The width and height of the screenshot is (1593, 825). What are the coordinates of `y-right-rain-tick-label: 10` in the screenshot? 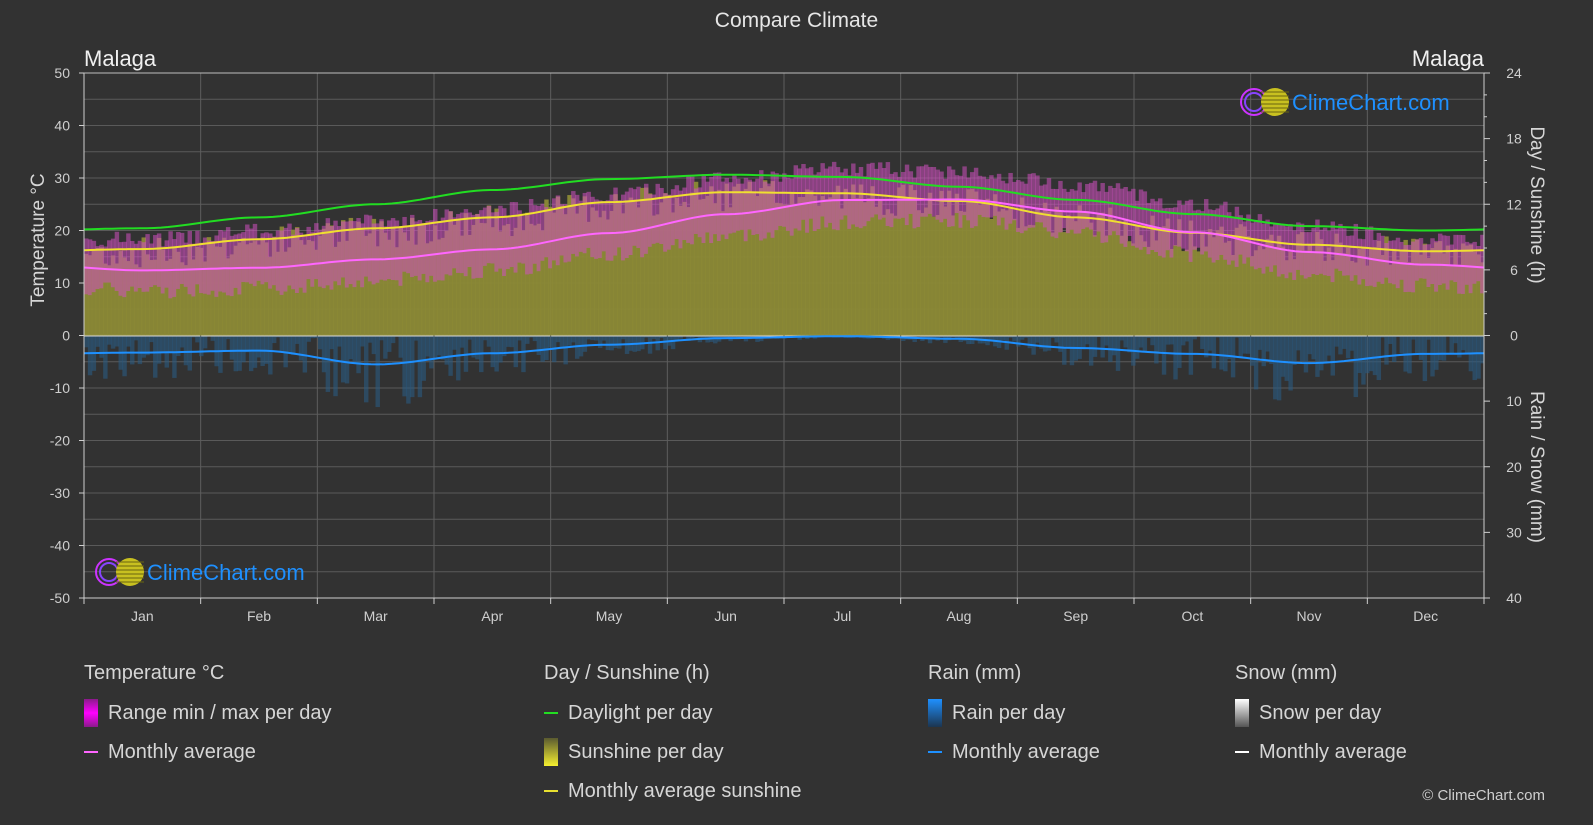 It's located at (1514, 401).